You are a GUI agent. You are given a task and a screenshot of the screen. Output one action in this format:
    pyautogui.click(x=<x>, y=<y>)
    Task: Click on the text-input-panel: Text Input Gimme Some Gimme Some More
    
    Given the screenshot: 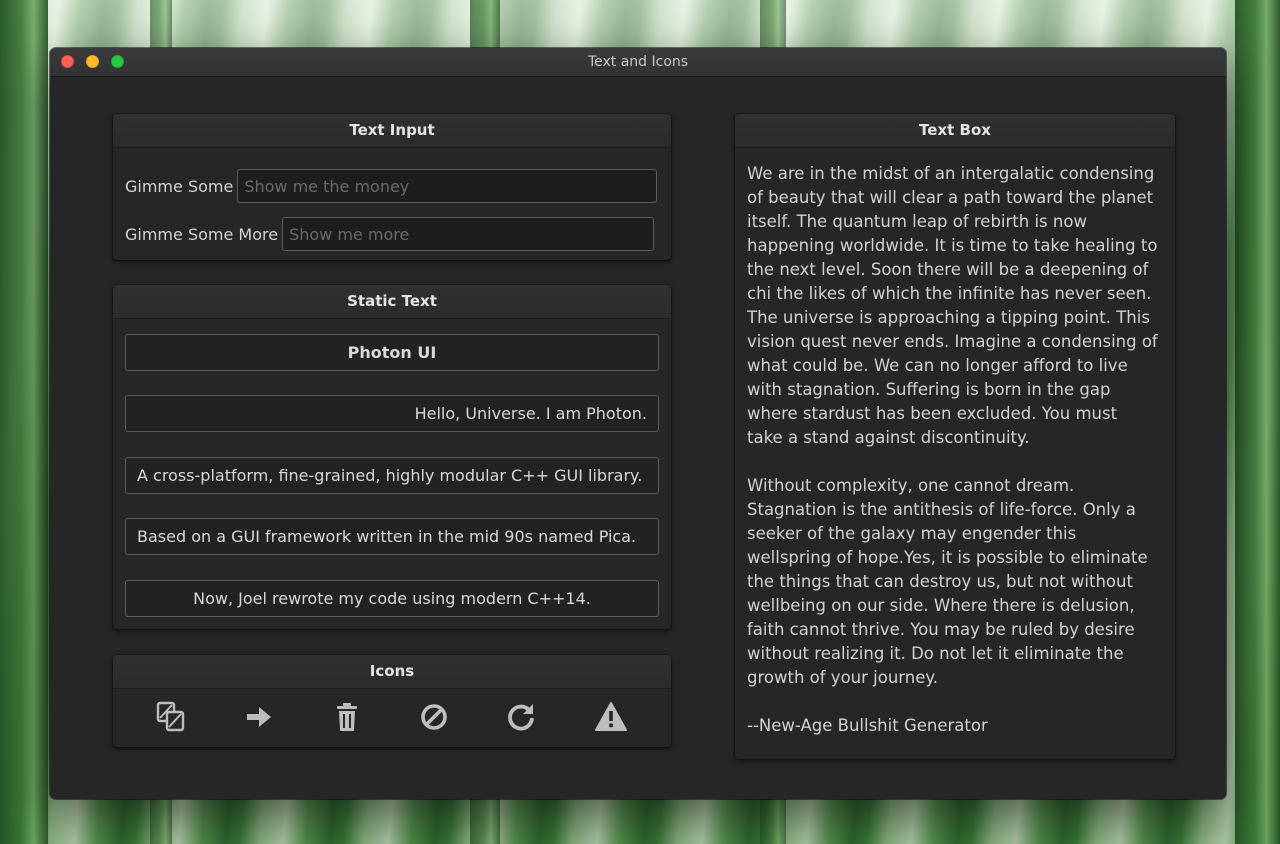 What is the action you would take?
    pyautogui.click(x=392, y=187)
    